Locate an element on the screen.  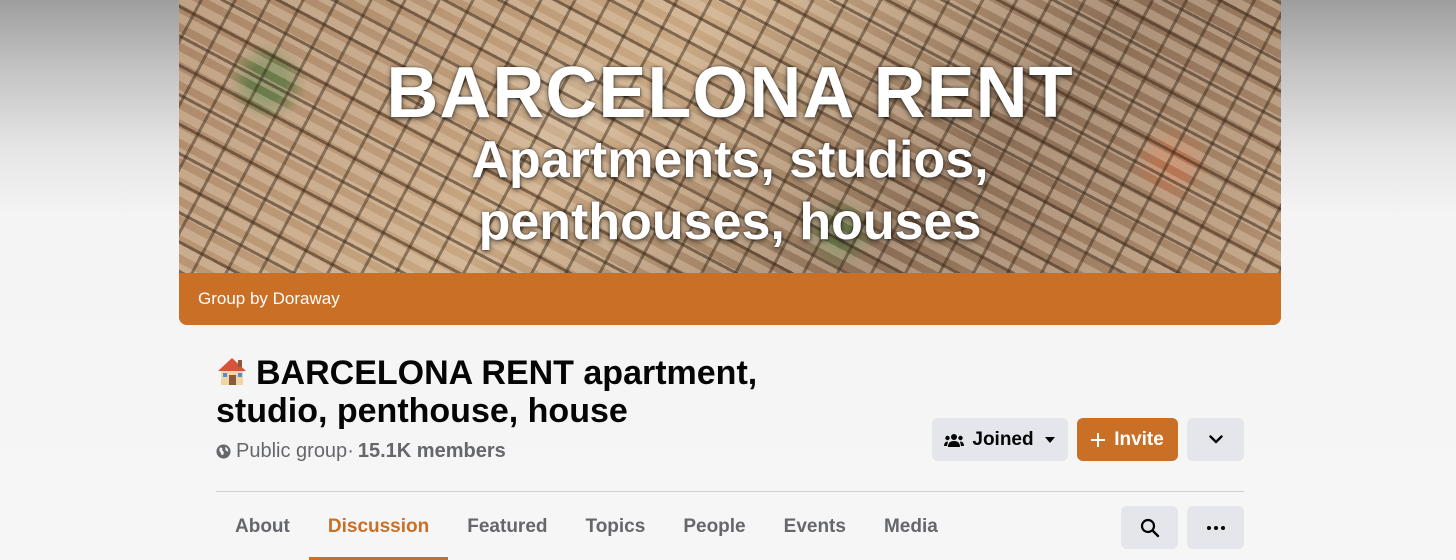
tab-about: About is located at coordinates (262, 533).